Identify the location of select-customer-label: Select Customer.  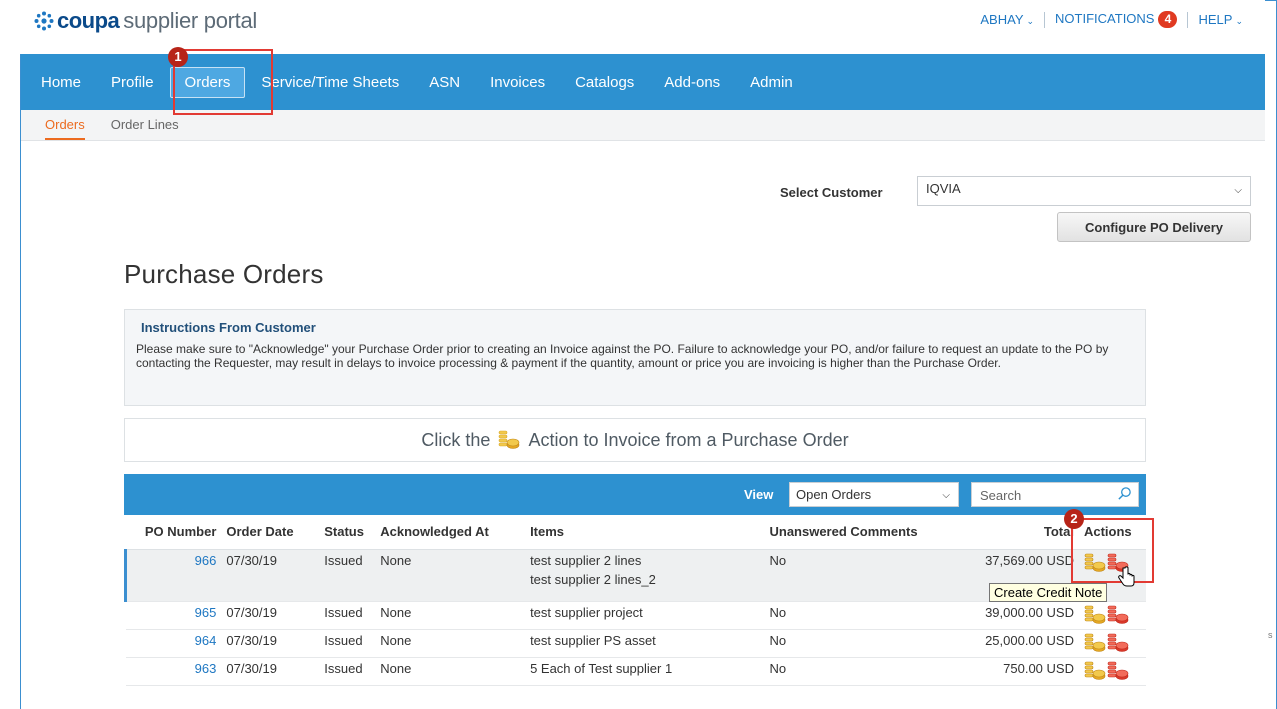
(831, 192).